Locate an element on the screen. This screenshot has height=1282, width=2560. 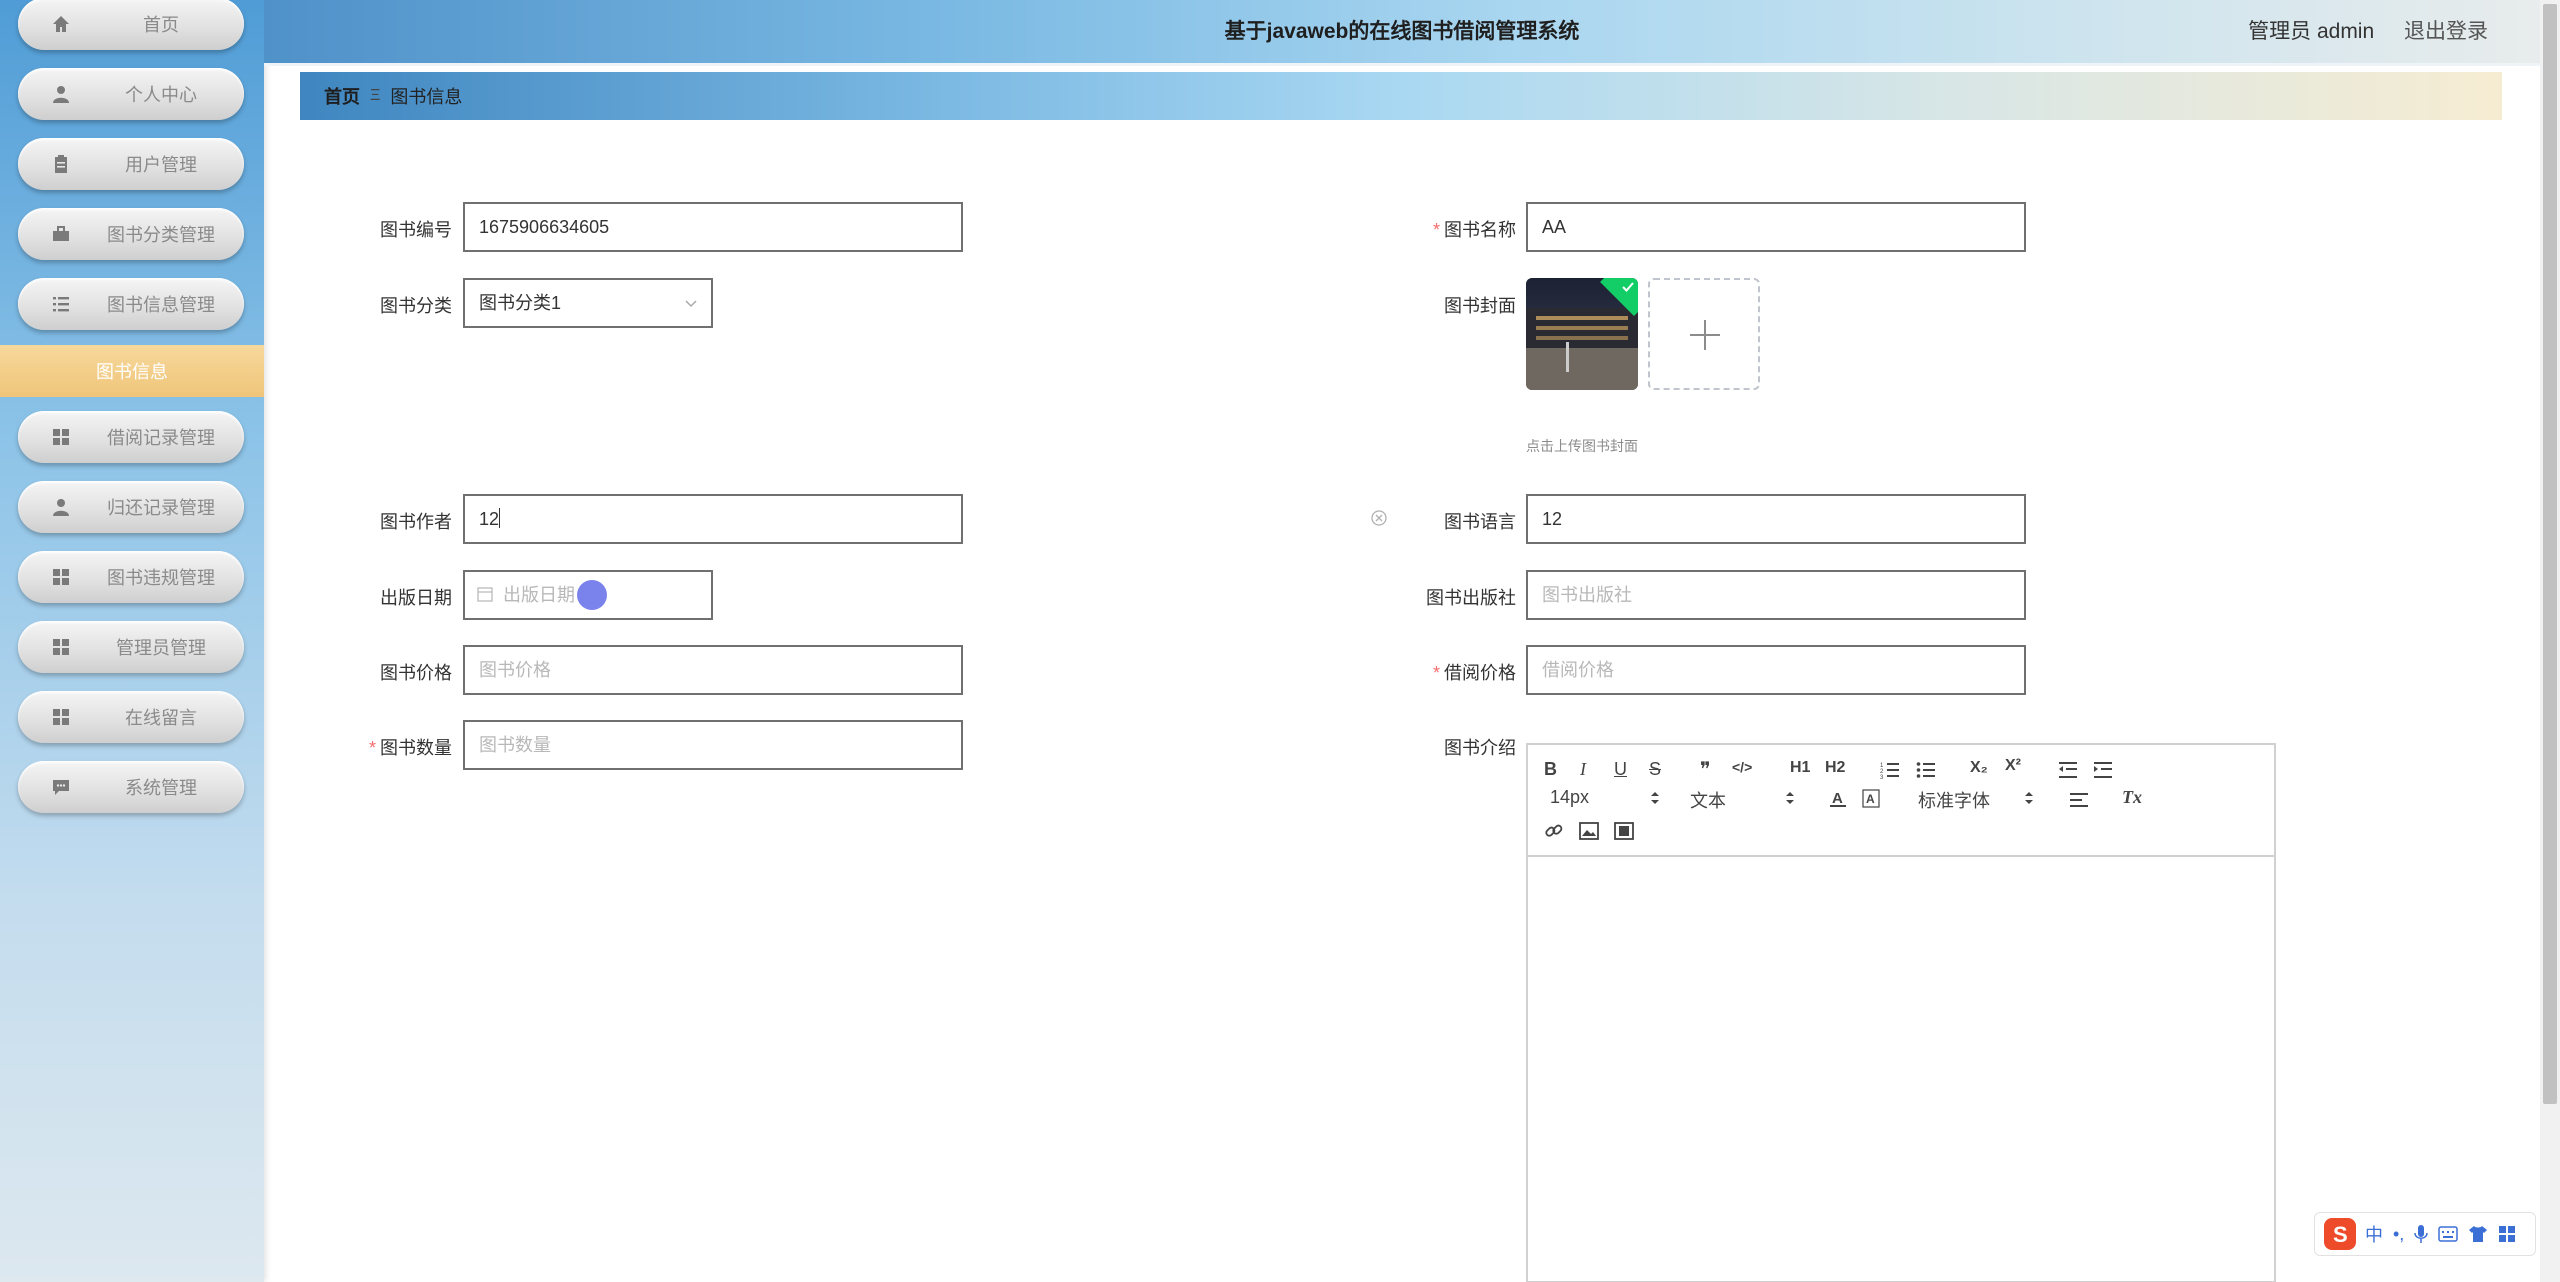
code-button: </> is located at coordinates (1742, 767).